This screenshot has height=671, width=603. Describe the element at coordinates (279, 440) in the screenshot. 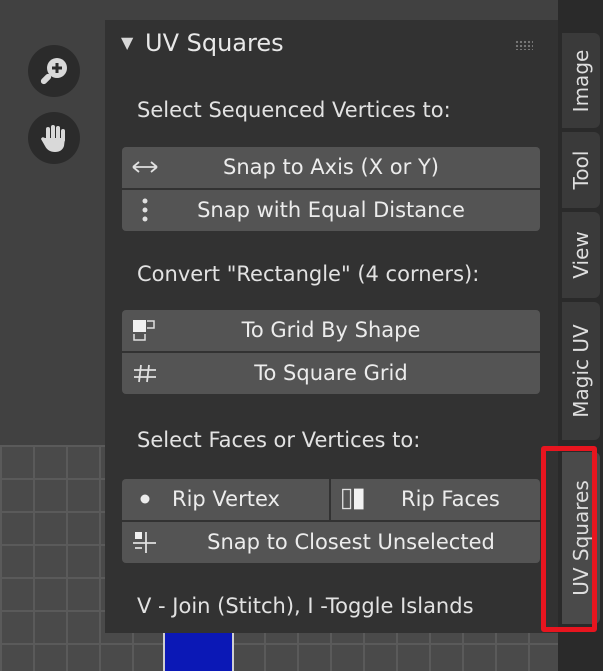

I see `section-label-faces: Select Faces or Vertices to:` at that location.